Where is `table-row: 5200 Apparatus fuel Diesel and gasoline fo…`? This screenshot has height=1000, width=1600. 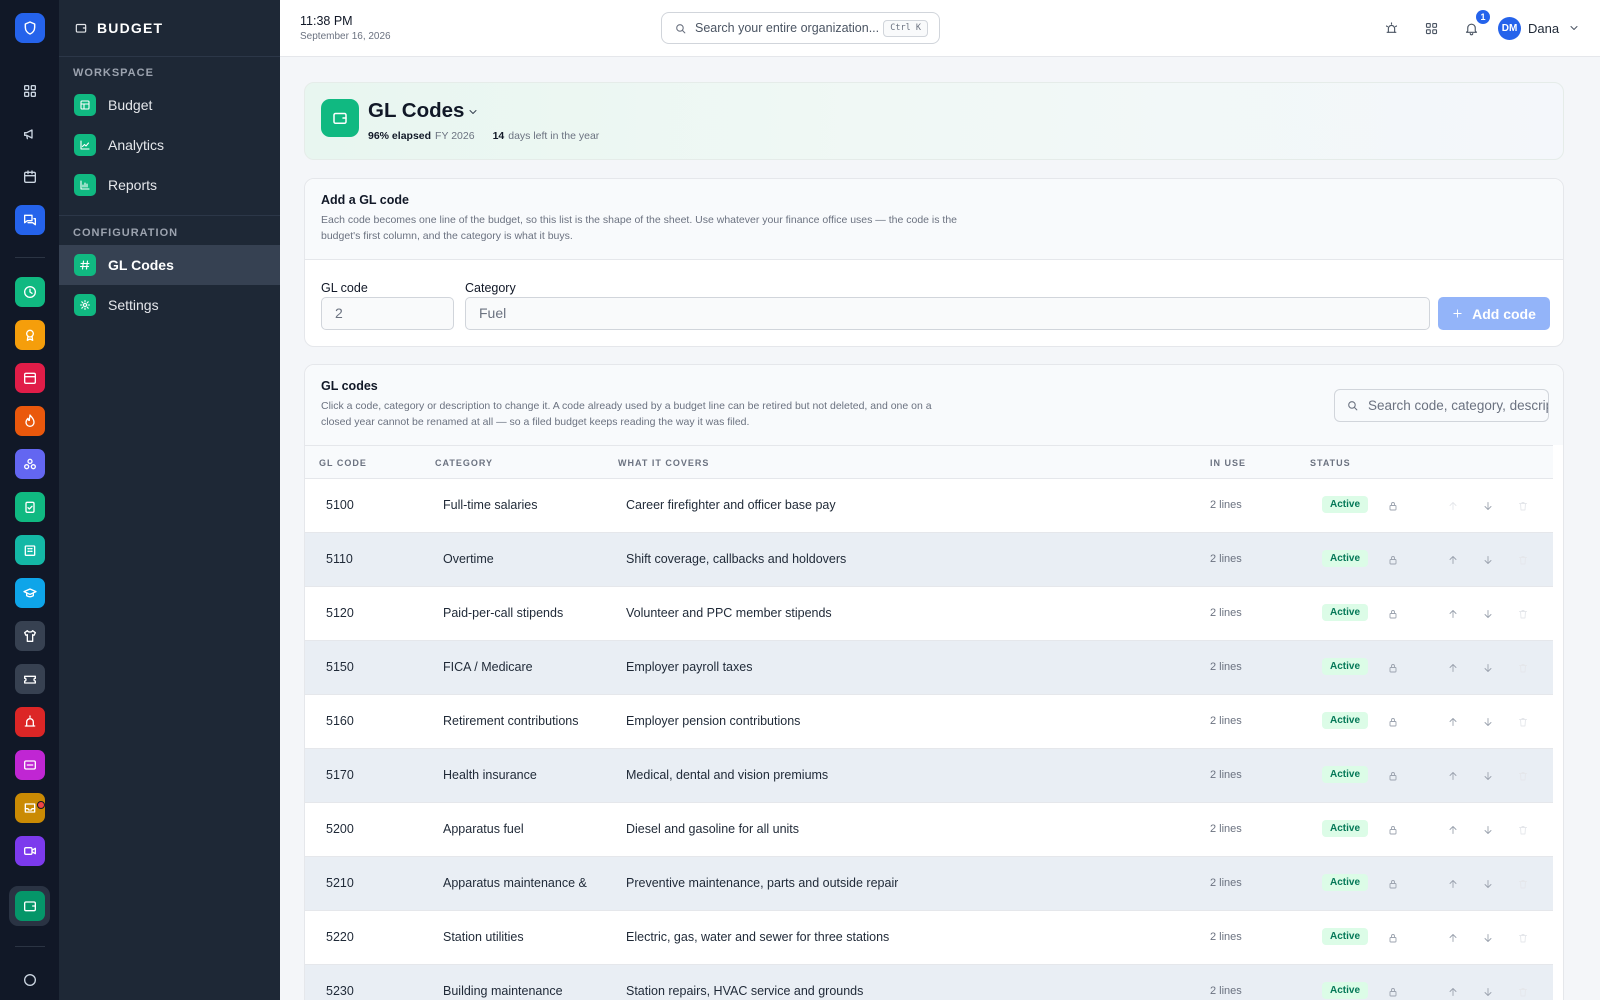
table-row: 5200 Apparatus fuel Diesel and gasoline fo… is located at coordinates (929, 830).